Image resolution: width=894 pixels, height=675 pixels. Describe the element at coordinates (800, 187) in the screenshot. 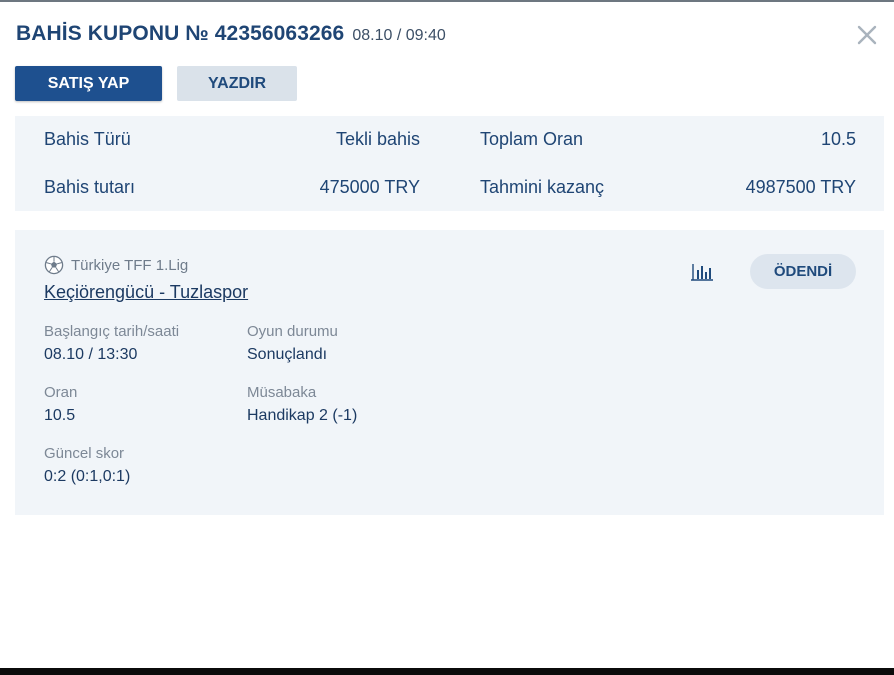

I see `potential-win-value: 4987500 TRY` at that location.